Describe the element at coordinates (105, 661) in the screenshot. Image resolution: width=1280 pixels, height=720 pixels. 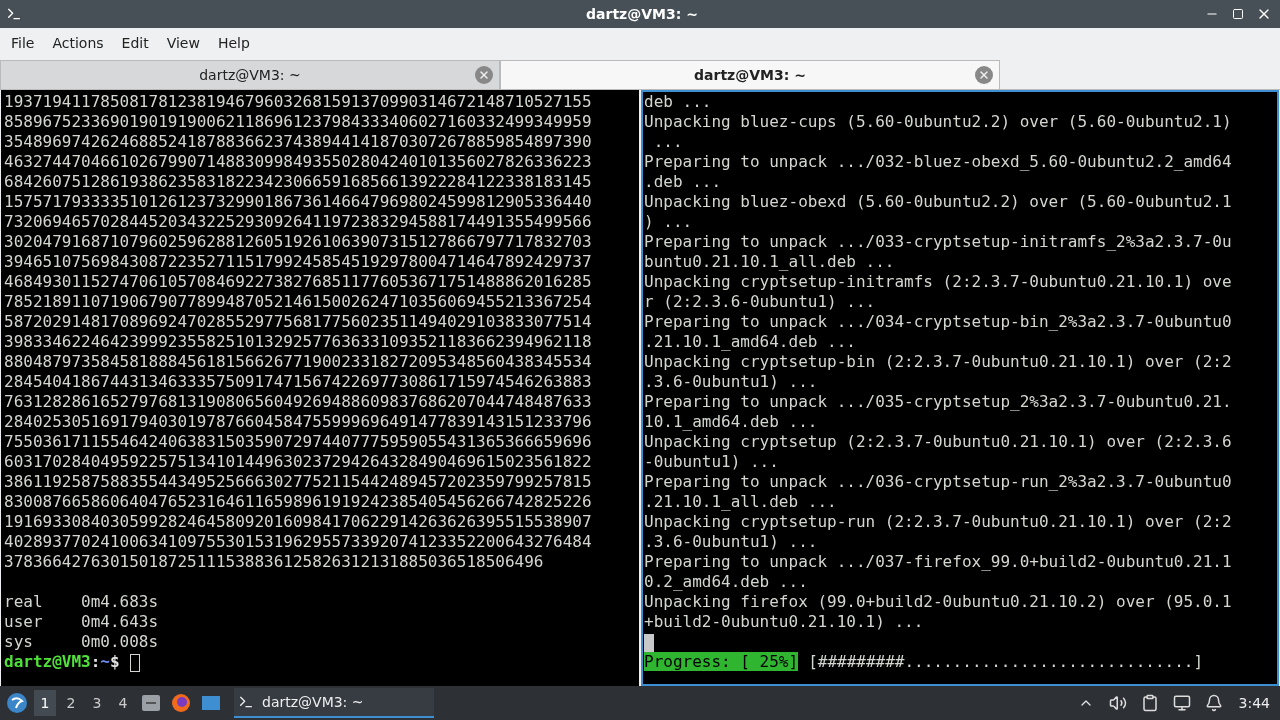
I see `prompt-path: ~` at that location.